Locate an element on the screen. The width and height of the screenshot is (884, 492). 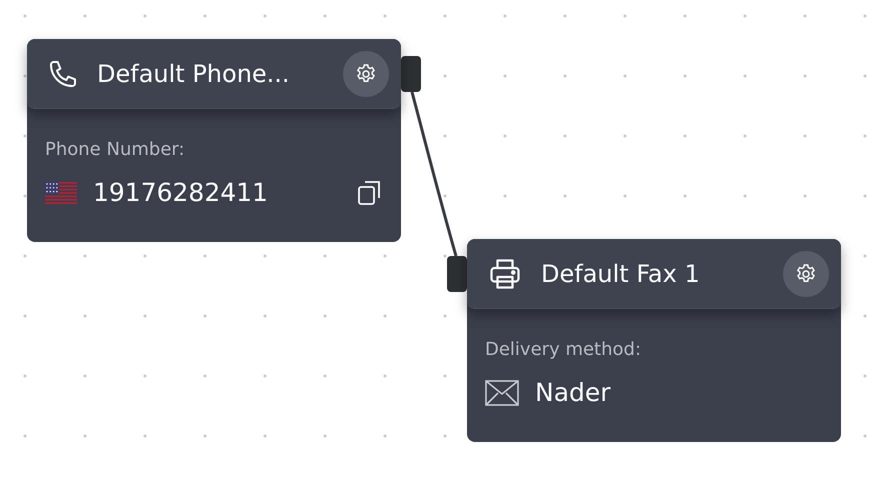
field-label: Delivery method: is located at coordinates (563, 349).